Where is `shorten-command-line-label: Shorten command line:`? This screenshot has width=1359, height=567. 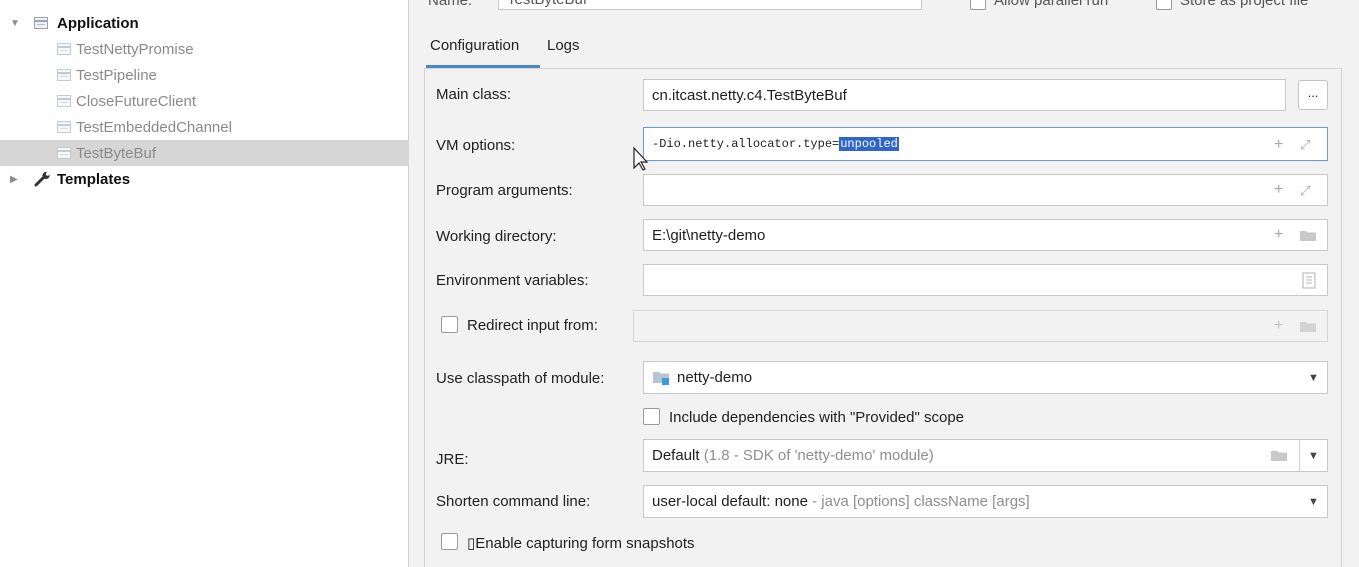 shorten-command-line-label: Shorten command line: is located at coordinates (513, 501).